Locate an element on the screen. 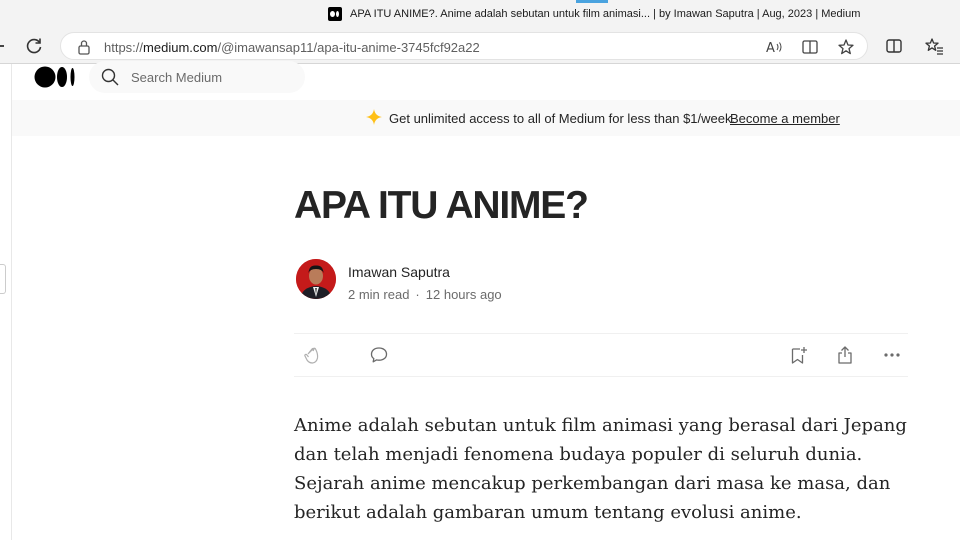  url-prefix: https:// is located at coordinates (124, 47).